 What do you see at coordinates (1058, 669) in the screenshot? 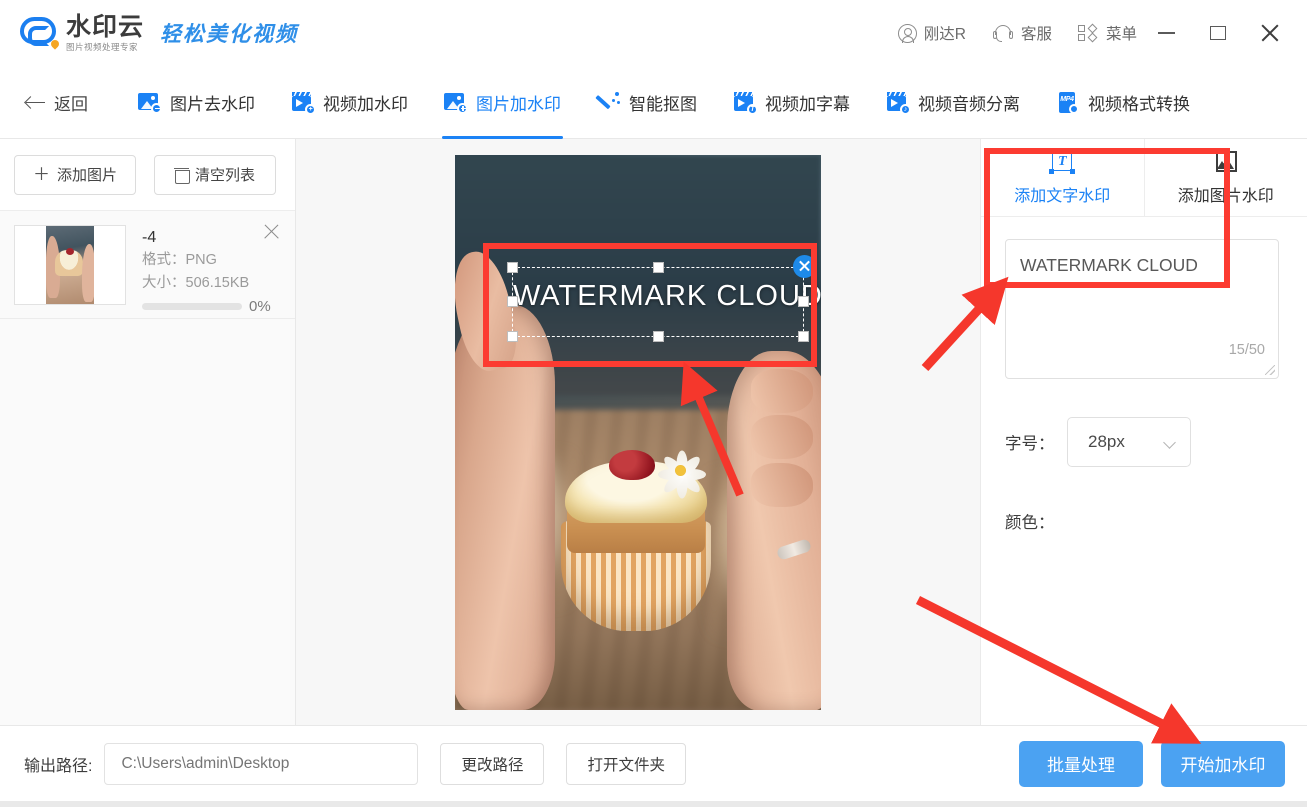
I see `arrow-to-start-button` at bounding box center [1058, 669].